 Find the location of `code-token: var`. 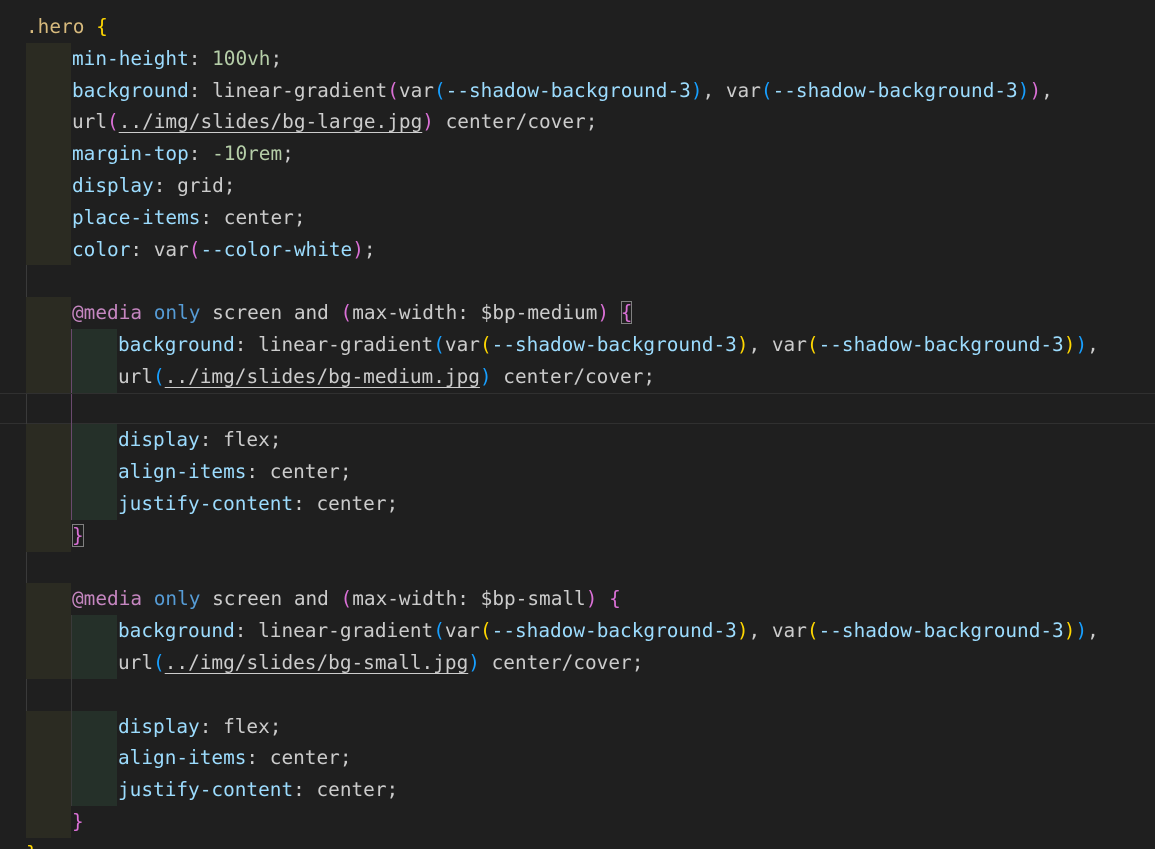

code-token: var is located at coordinates (462, 631).